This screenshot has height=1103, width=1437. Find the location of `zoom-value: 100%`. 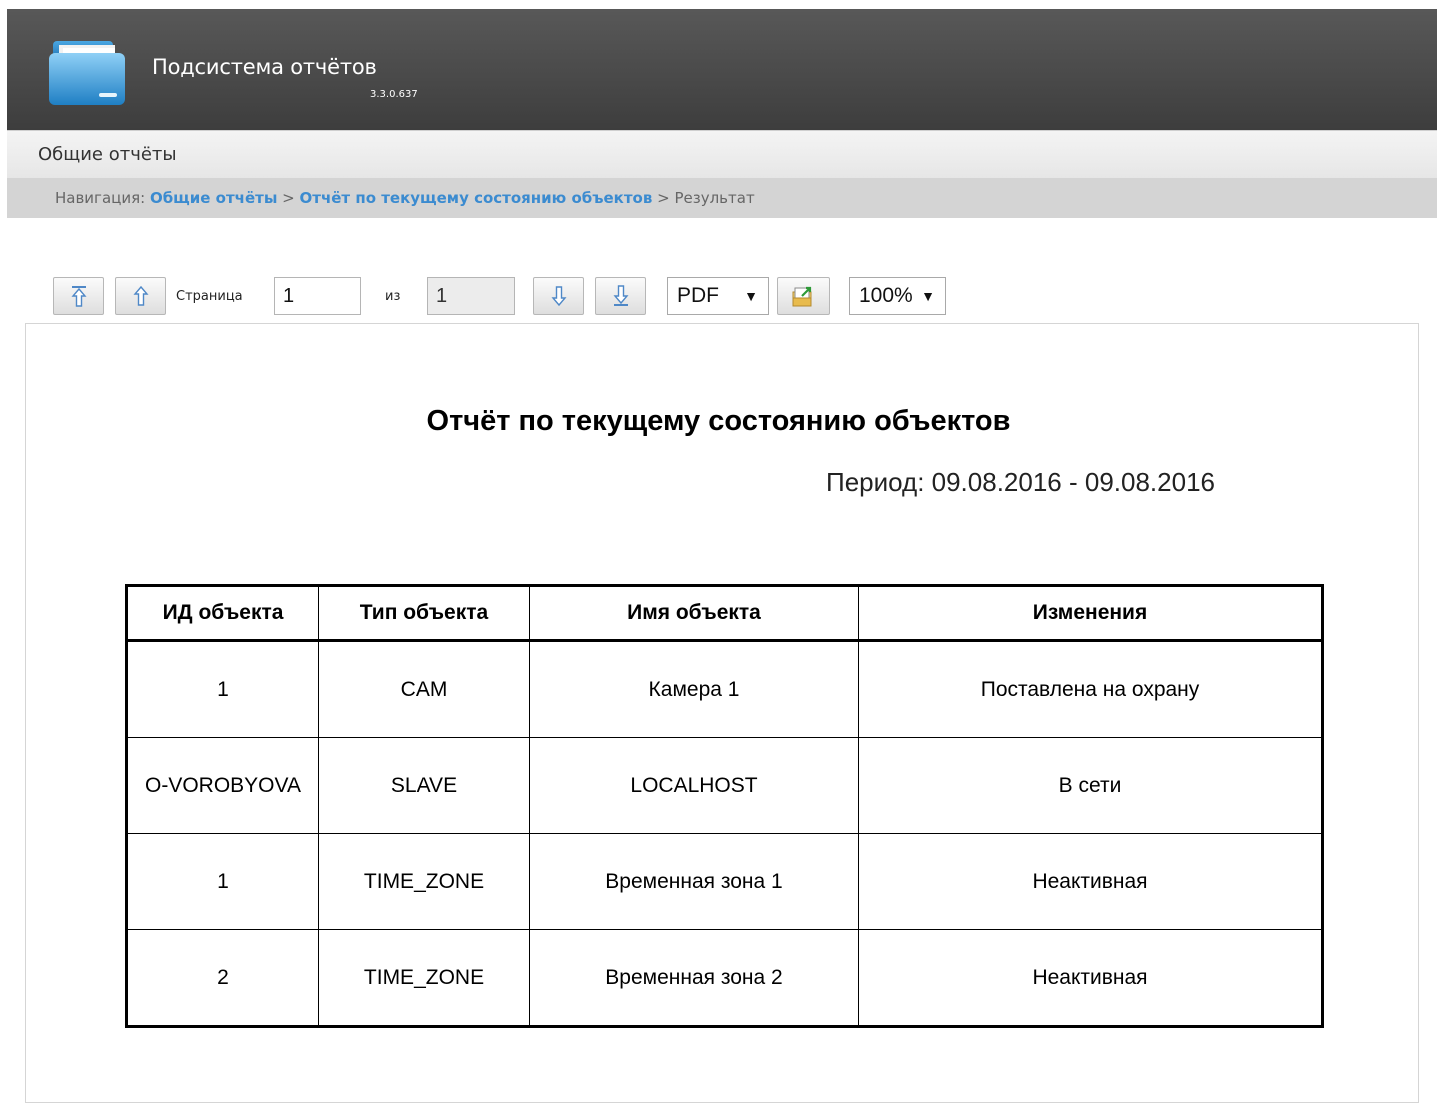

zoom-value: 100% is located at coordinates (886, 295).